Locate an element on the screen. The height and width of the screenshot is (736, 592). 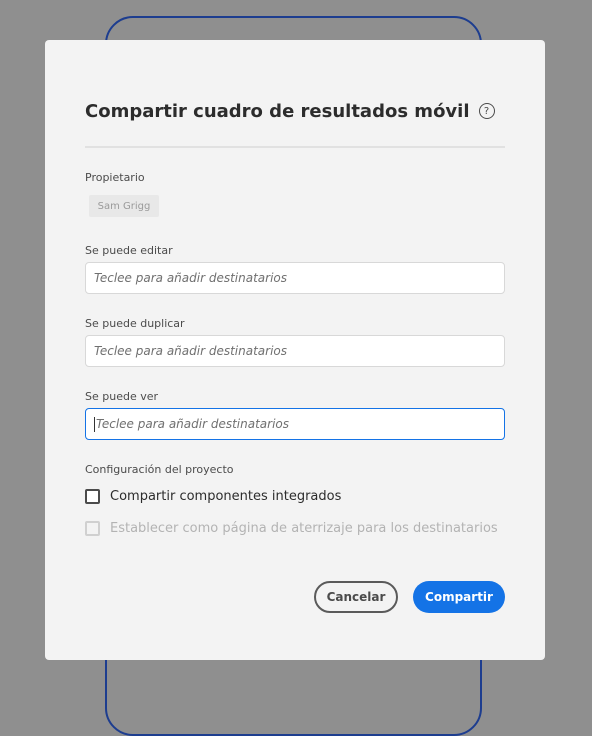
landing-page-checkbox is located at coordinates (92, 528).